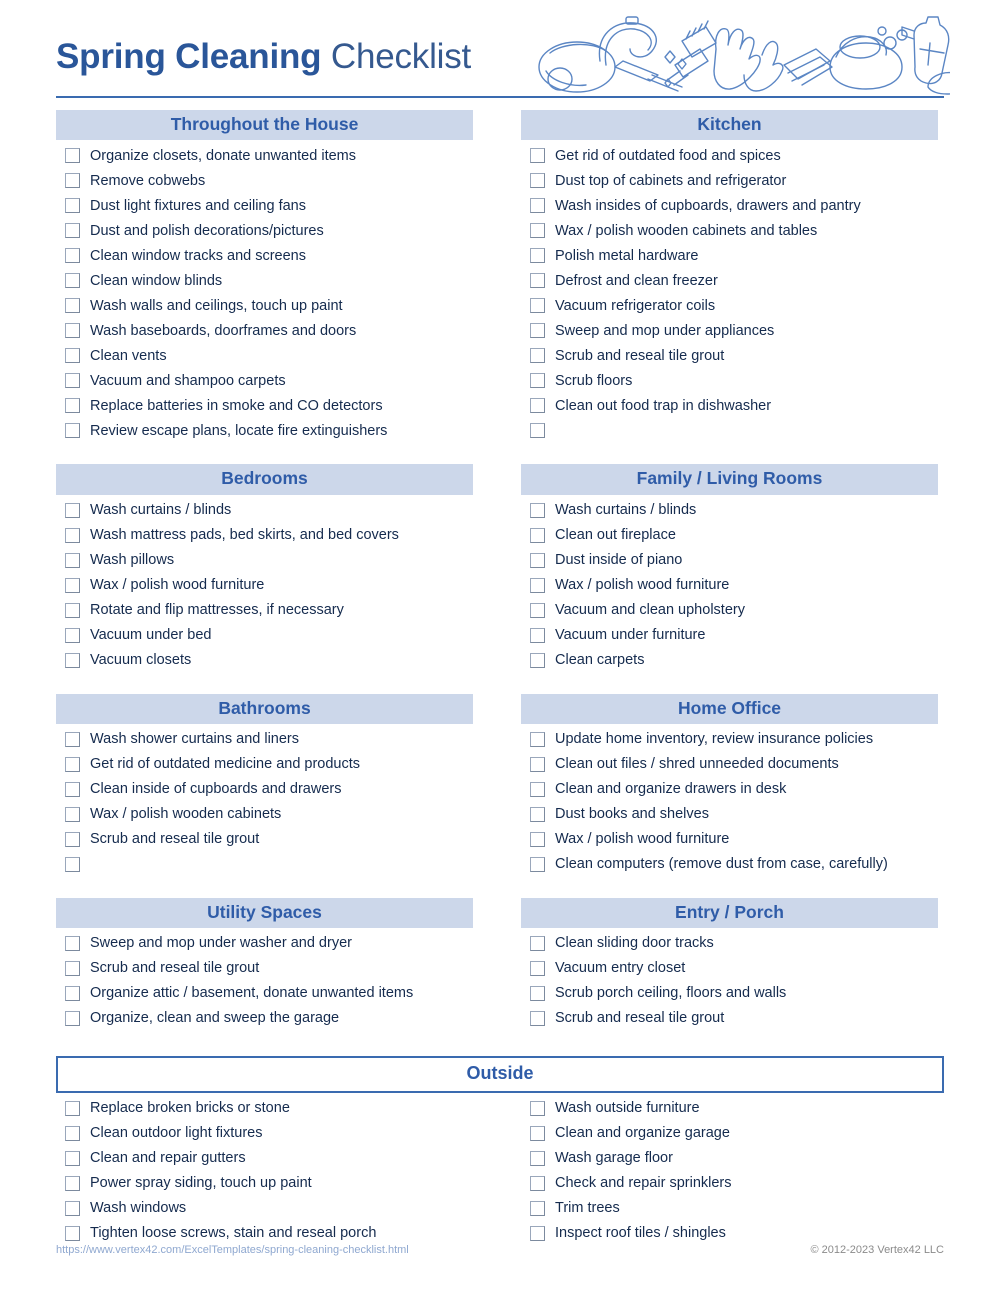  What do you see at coordinates (264, 230) in the screenshot?
I see `checklist-item: Dust and polish decorations/pictures` at bounding box center [264, 230].